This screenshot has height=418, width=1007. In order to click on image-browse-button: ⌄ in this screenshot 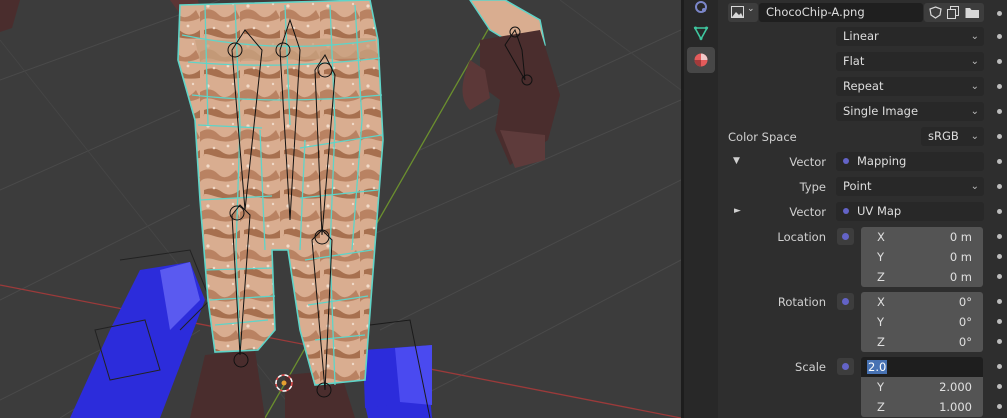, I will do `click(743, 12)`.